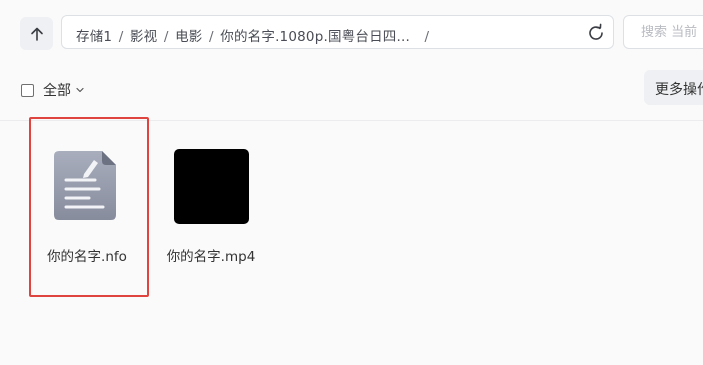 This screenshot has width=703, height=365. Describe the element at coordinates (211, 255) in the screenshot. I see `file-name: 你的名字.mp4` at that location.